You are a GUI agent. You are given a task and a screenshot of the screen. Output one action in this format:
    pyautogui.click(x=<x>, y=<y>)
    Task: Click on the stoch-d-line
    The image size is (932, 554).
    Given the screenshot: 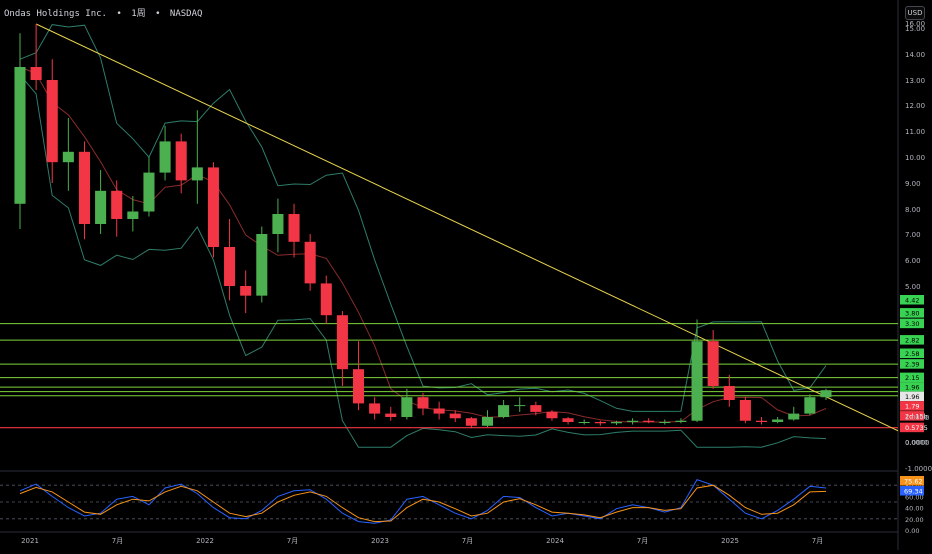 What is the action you would take?
    pyautogui.click(x=423, y=503)
    